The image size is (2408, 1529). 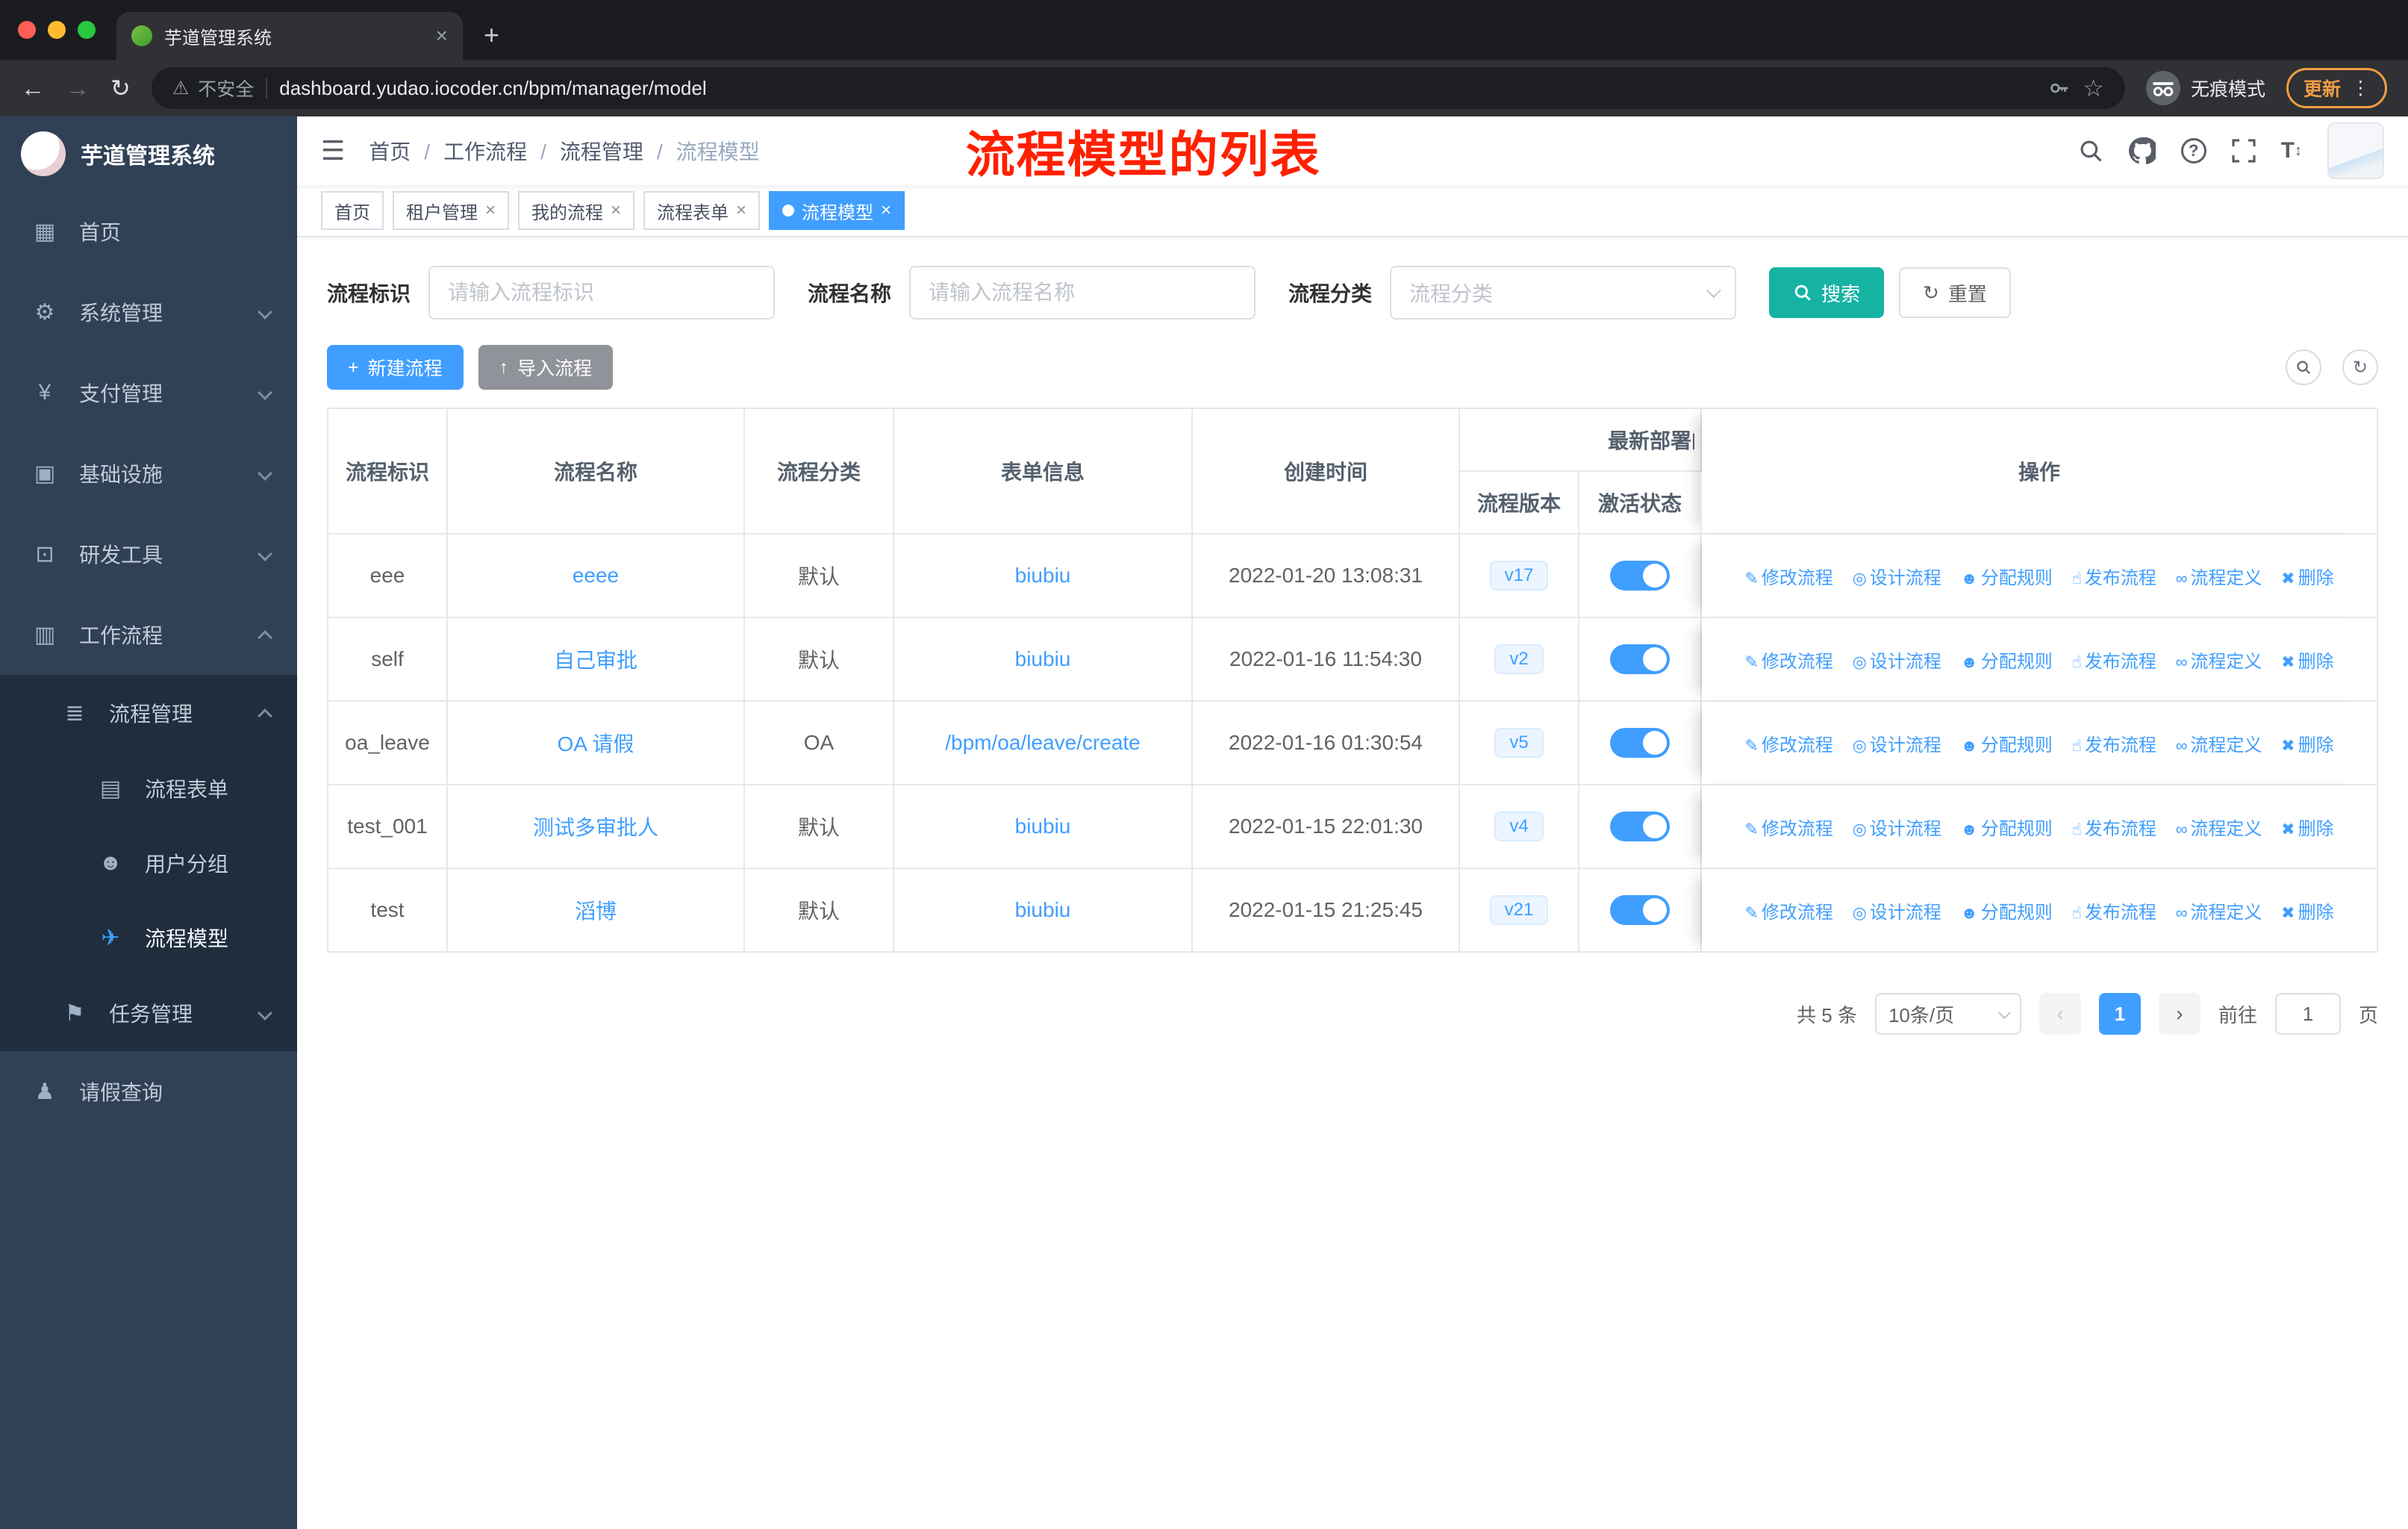 What do you see at coordinates (148, 788) in the screenshot?
I see `sidebar-item-process-form: ▤ 流程表单` at bounding box center [148, 788].